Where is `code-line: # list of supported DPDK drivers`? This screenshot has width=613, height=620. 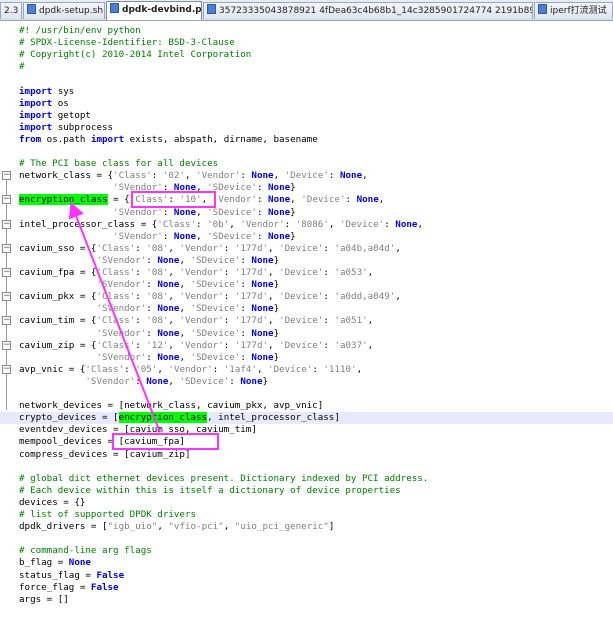
code-line: # list of supported DPDK drivers is located at coordinates (306, 515).